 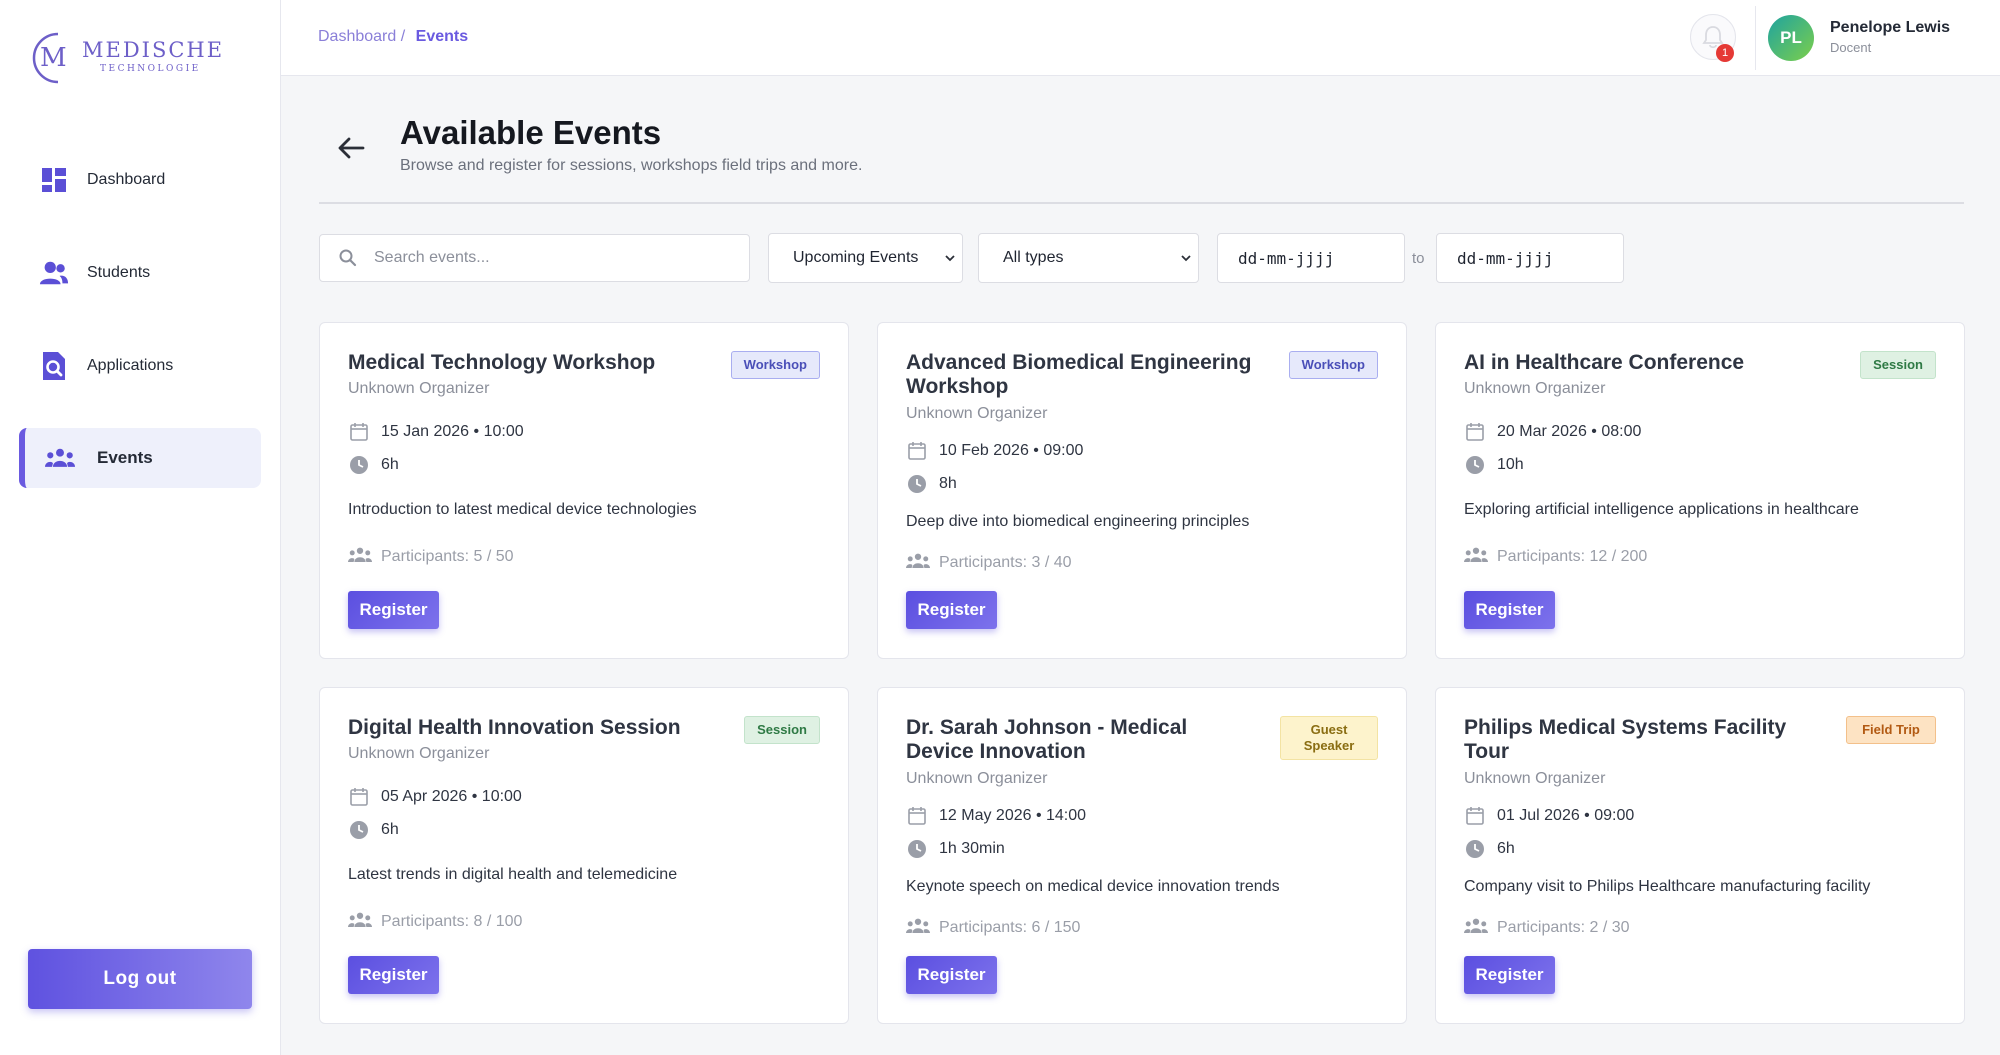 What do you see at coordinates (782, 730) in the screenshot?
I see `event-type-badge: Session` at bounding box center [782, 730].